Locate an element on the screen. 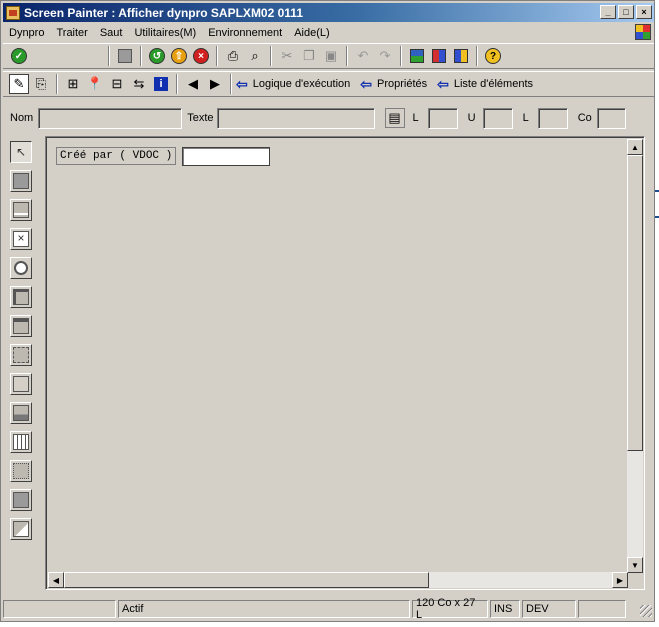 The width and height of the screenshot is (659, 627). flow-logic-button: ⇦ Logique d'exécution is located at coordinates (293, 84).